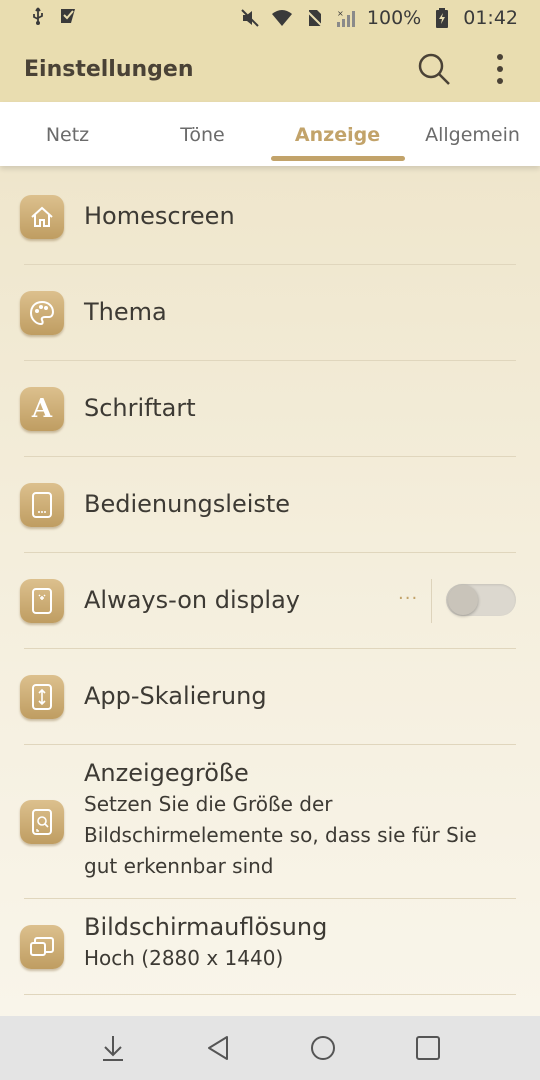 The height and width of the screenshot is (1080, 540). What do you see at coordinates (270, 18) in the screenshot?
I see `status-bar: × 100% 01:42` at bounding box center [270, 18].